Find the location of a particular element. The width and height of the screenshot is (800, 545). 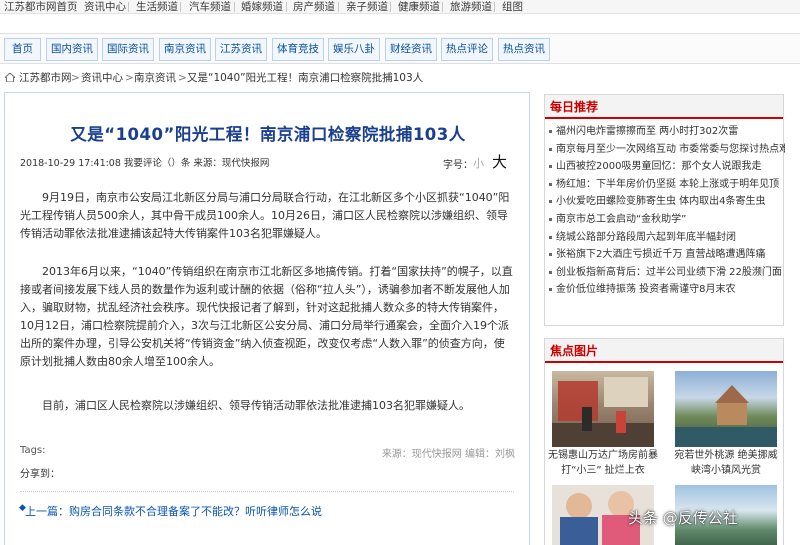

panel-header: 每日推荐 is located at coordinates (664, 107).